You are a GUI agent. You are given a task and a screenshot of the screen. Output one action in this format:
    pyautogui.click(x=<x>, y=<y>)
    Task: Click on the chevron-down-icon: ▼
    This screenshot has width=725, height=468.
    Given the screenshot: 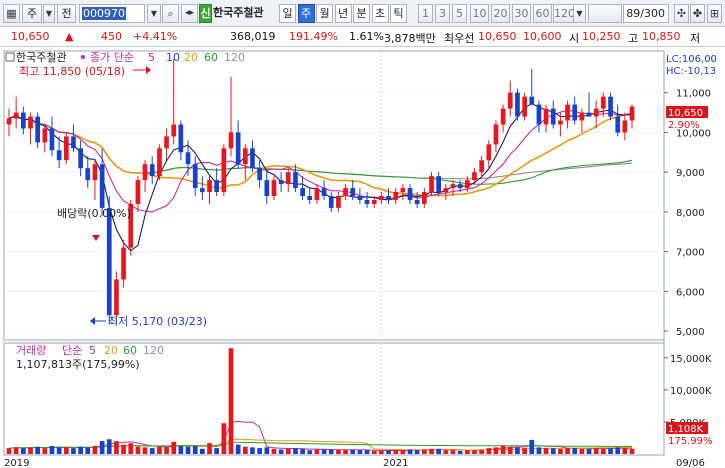 What is the action you would take?
    pyautogui.click(x=49, y=13)
    